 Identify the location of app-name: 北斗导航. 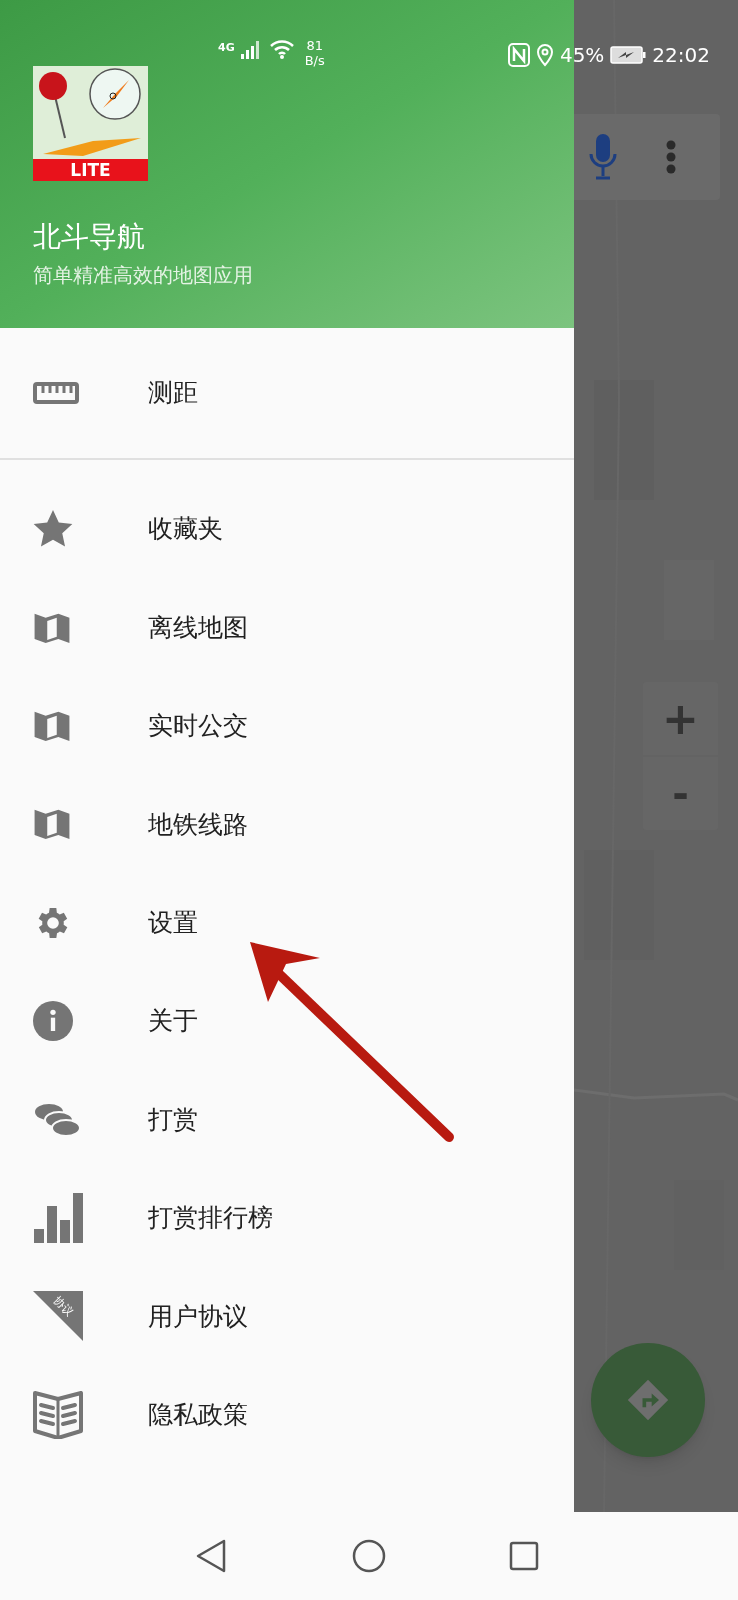
(89, 236).